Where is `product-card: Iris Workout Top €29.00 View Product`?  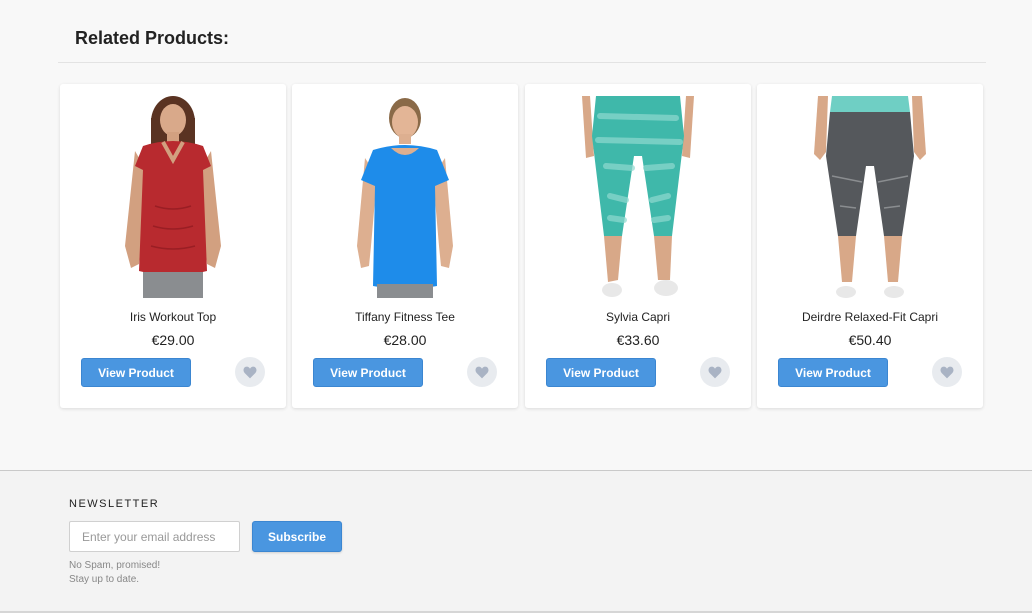 product-card: Iris Workout Top €29.00 View Product is located at coordinates (173, 246).